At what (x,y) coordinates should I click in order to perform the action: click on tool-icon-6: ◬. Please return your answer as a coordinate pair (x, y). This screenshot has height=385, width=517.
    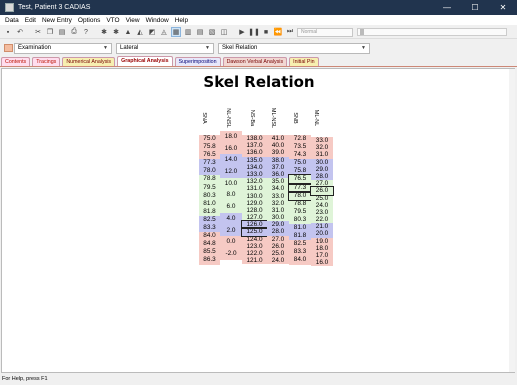
    Looking at the image, I should click on (164, 32).